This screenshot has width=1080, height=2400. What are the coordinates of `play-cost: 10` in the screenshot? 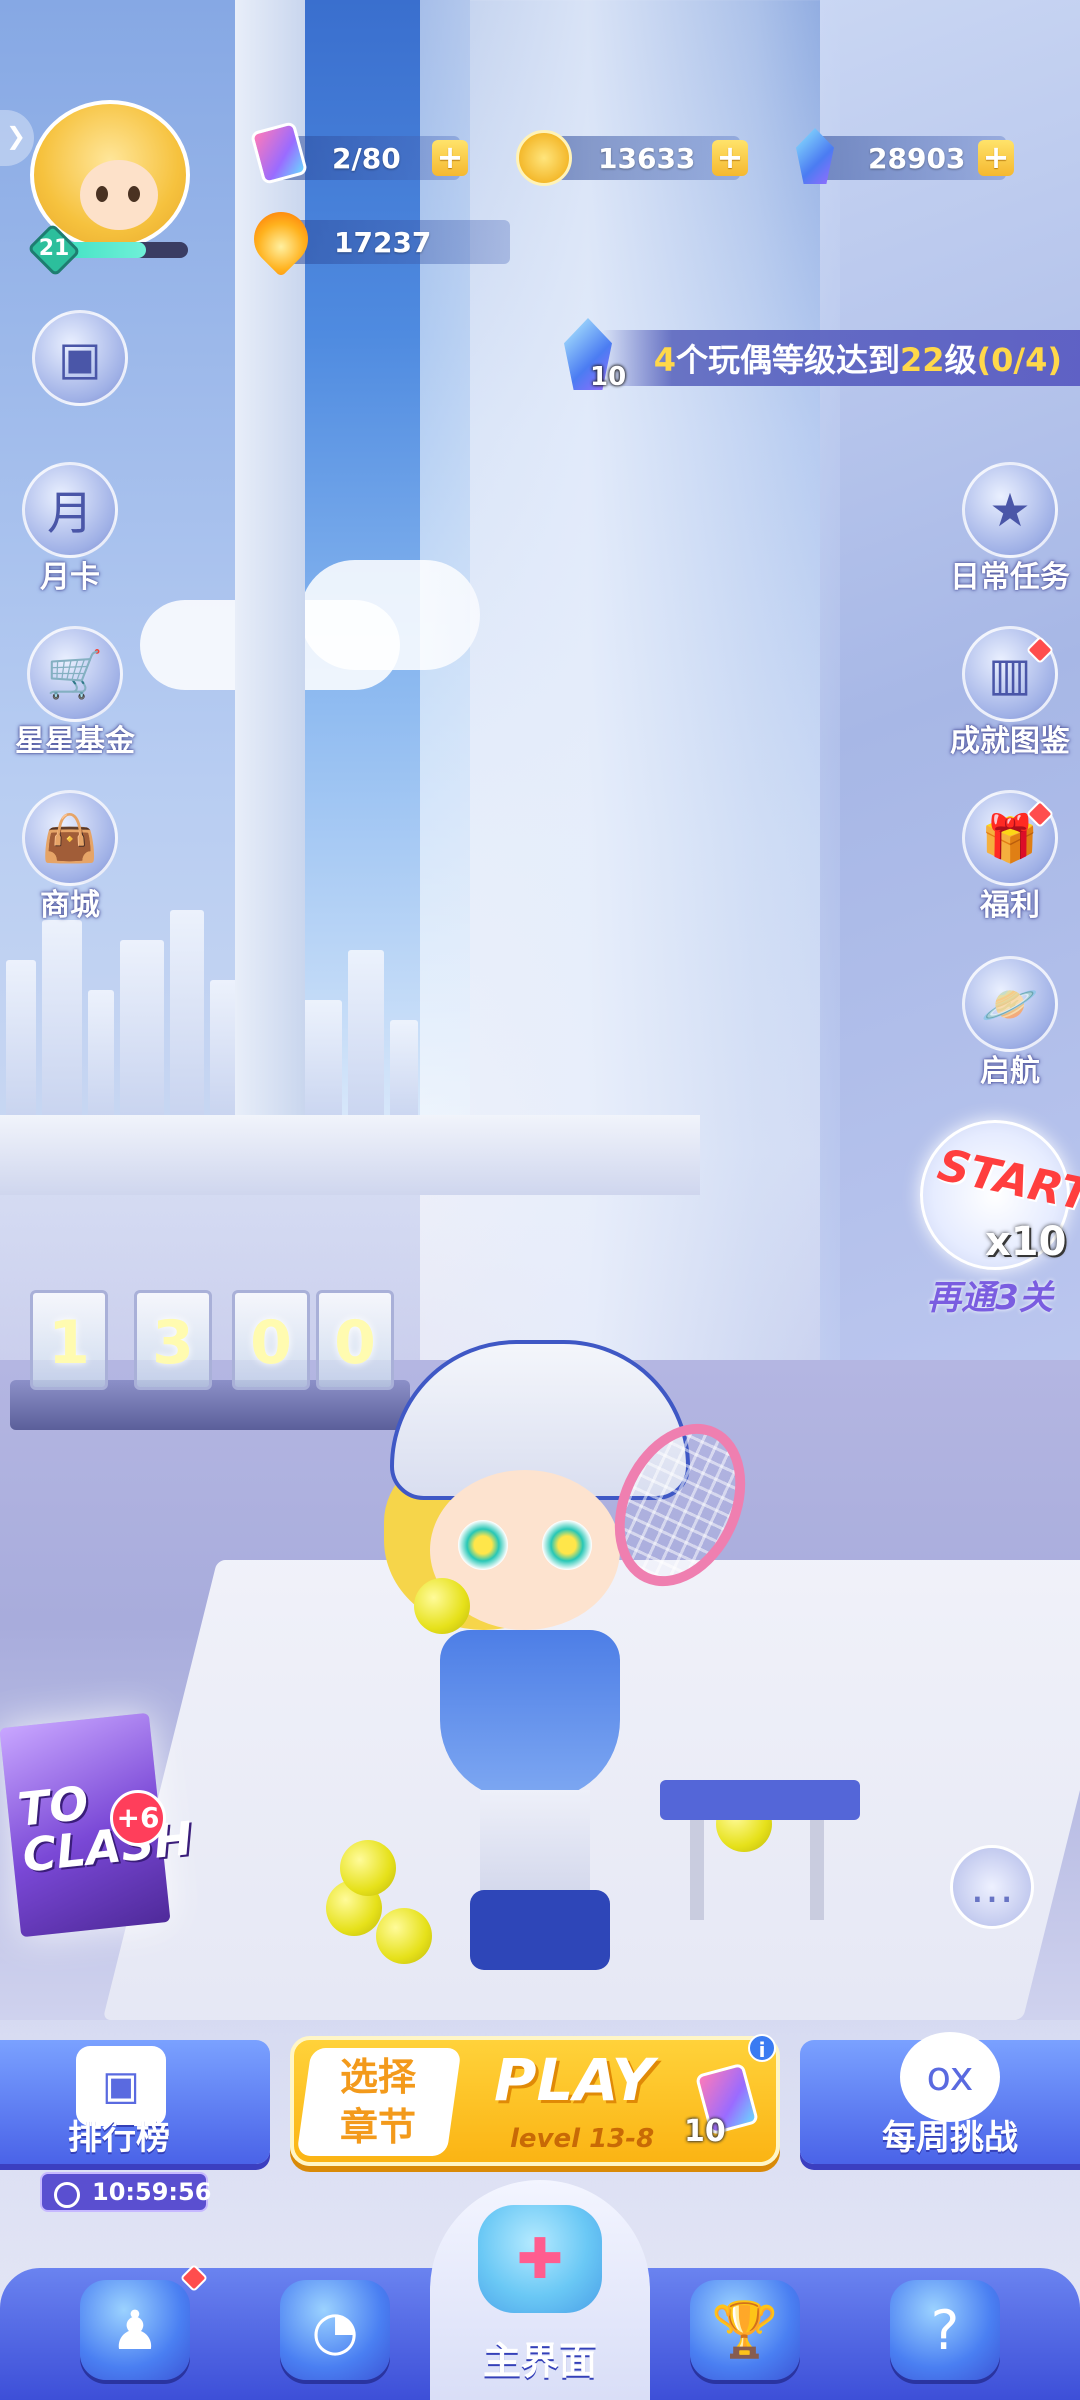 It's located at (705, 2131).